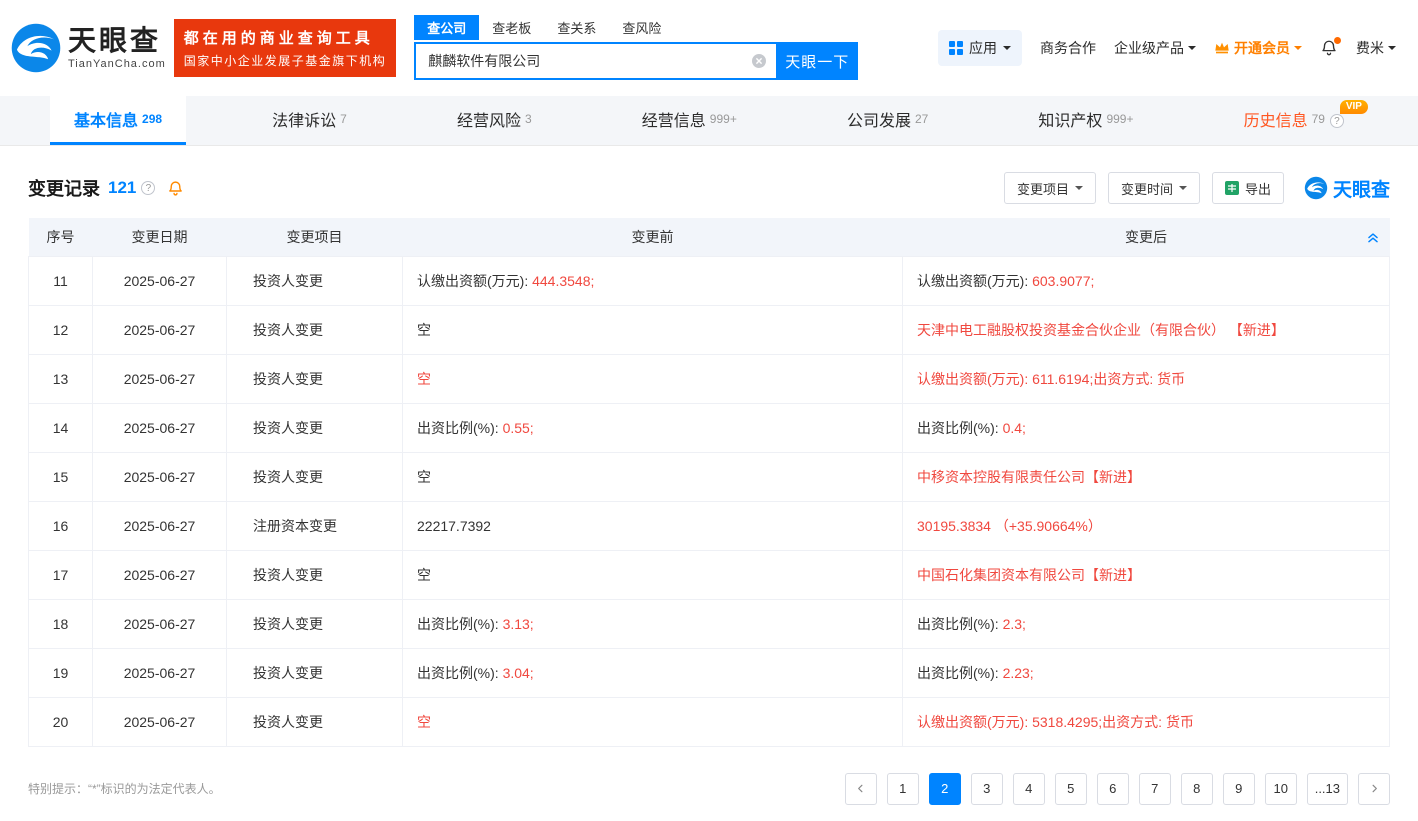 Image resolution: width=1418 pixels, height=821 pixels. Describe the element at coordinates (1374, 788) in the screenshot. I see `pagination-next` at that location.